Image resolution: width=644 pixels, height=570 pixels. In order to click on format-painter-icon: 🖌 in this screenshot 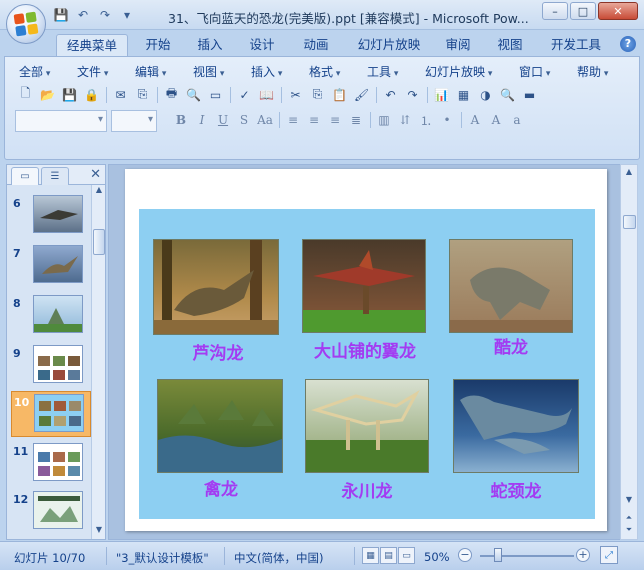, I will do `click(361, 94)`.